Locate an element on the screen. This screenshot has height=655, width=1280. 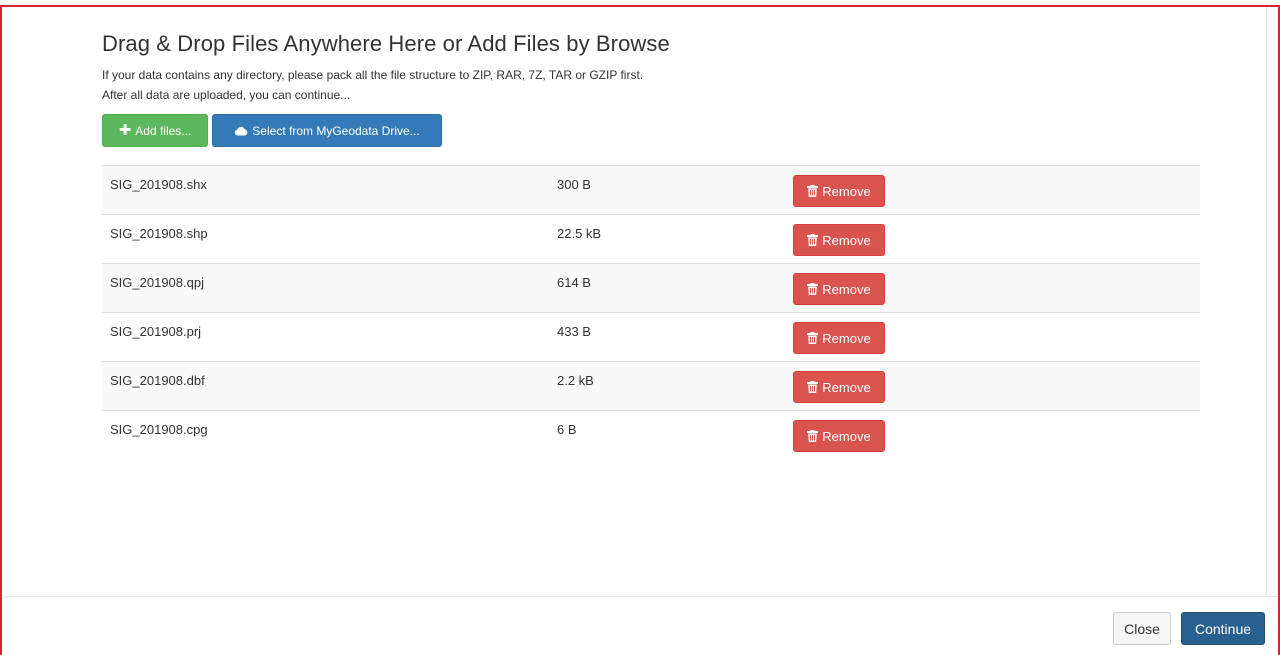
close-button: Close is located at coordinates (1142, 628).